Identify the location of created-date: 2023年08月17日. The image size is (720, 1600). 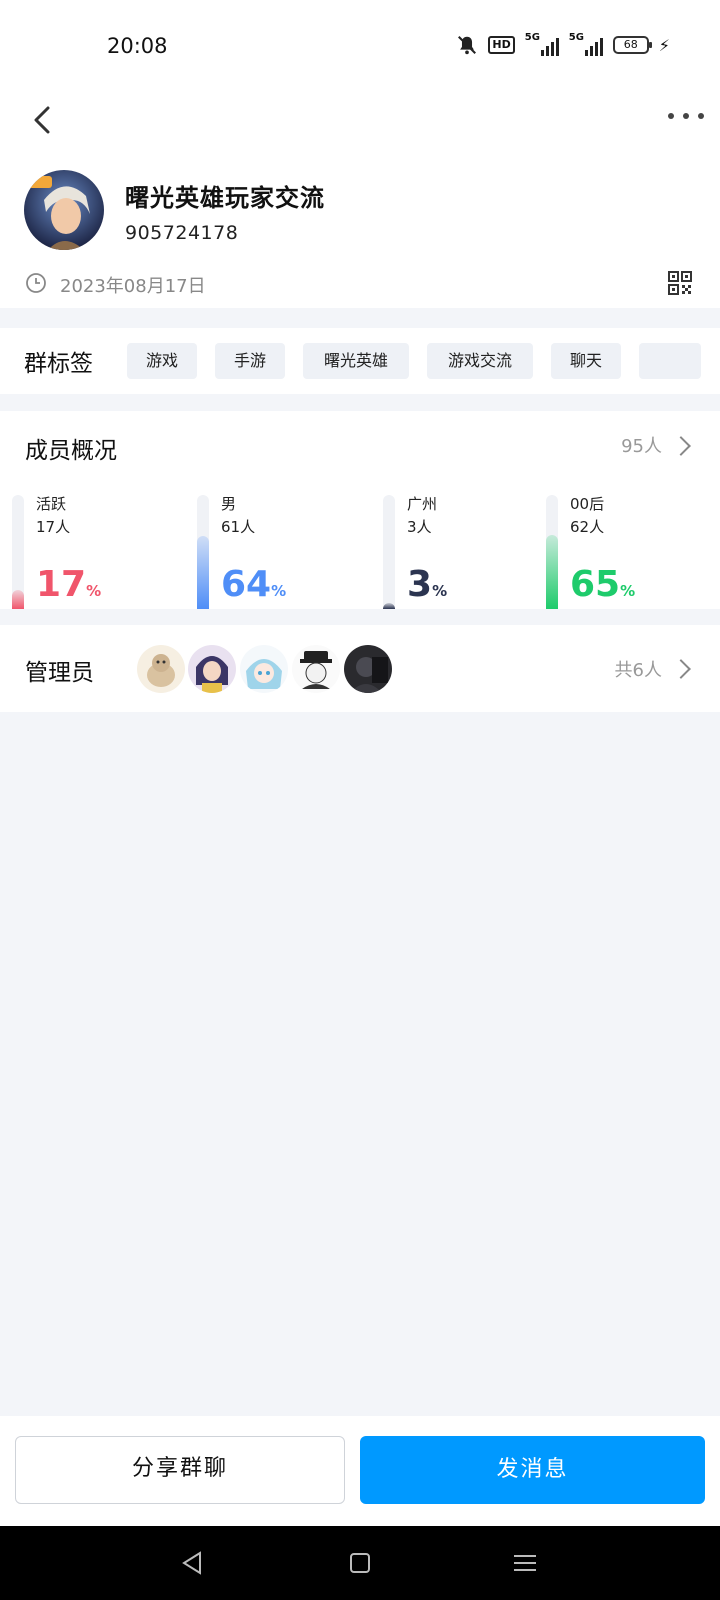
(133, 286).